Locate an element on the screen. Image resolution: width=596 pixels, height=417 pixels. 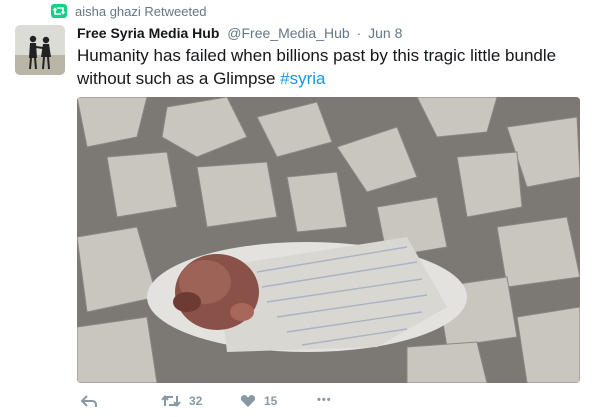
avatar-image is located at coordinates (40, 50).